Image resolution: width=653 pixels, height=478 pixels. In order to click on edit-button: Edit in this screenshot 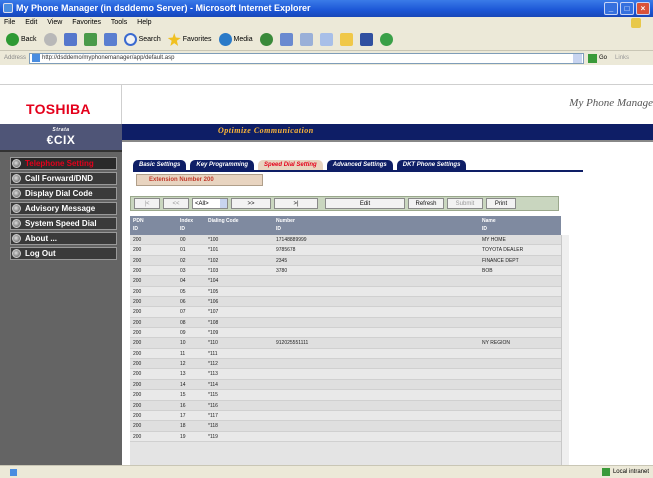, I will do `click(365, 203)`.